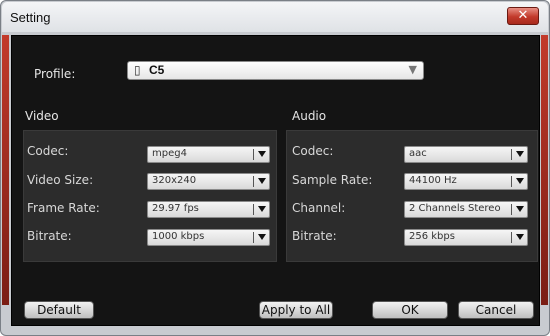 Image resolution: width=550 pixels, height=336 pixels. What do you see at coordinates (42, 116) in the screenshot?
I see `video-section-title: Video` at bounding box center [42, 116].